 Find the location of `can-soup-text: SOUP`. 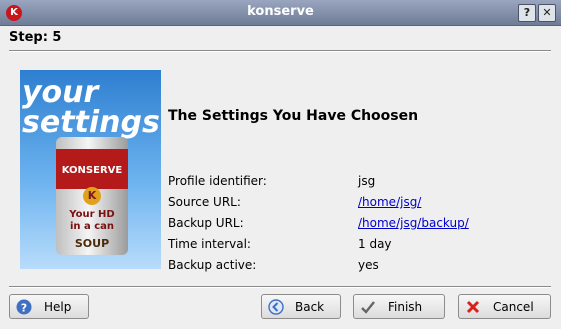

can-soup-text: SOUP is located at coordinates (92, 243).